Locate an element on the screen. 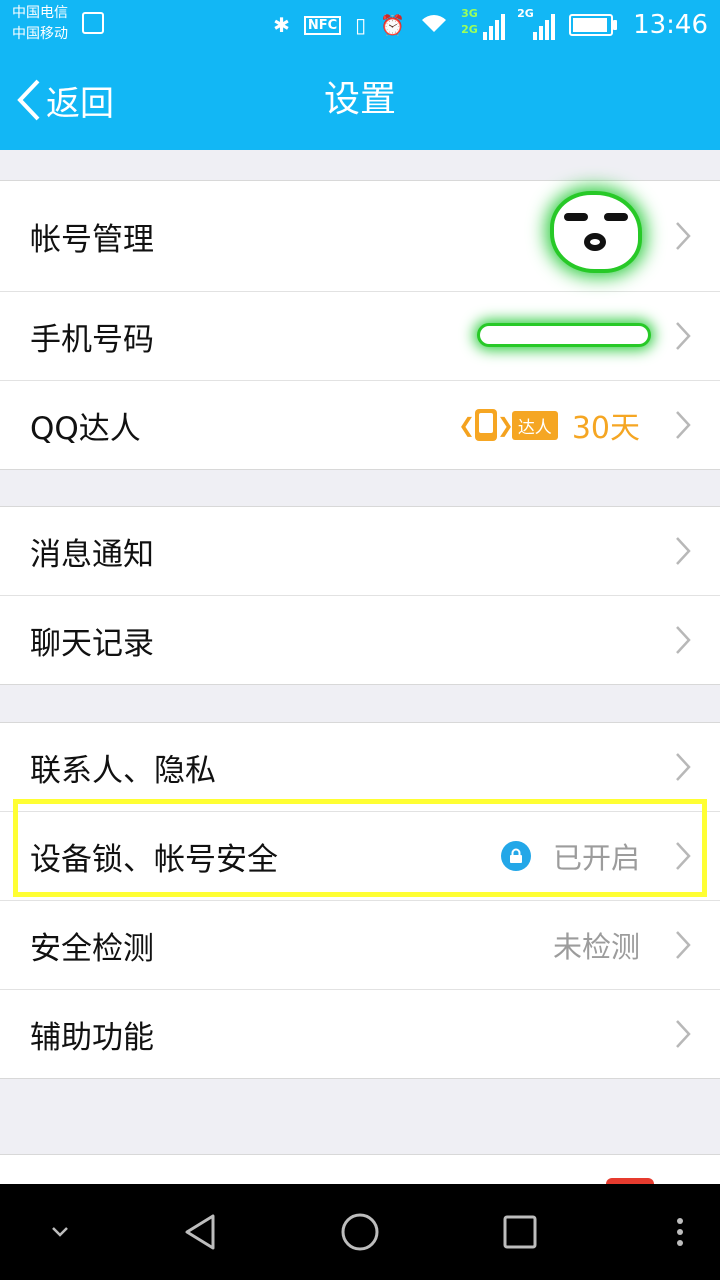 The image size is (720, 1280). daren-days: 30天 is located at coordinates (605, 428).